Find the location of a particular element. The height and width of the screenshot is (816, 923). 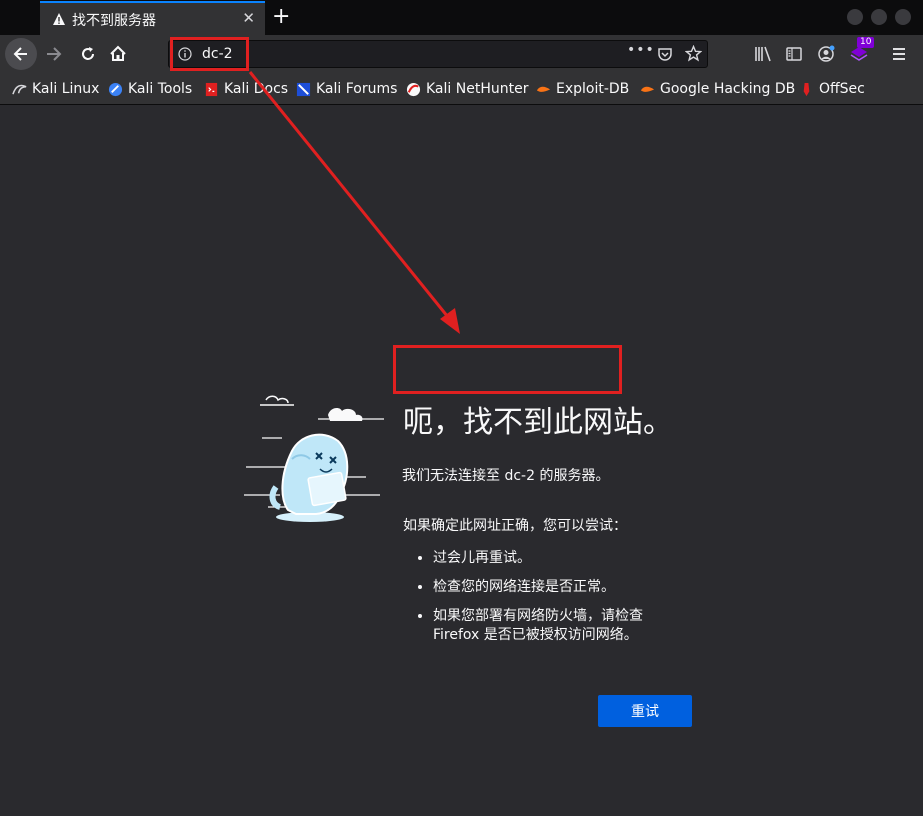

kali-docs-icon is located at coordinates (211, 89).